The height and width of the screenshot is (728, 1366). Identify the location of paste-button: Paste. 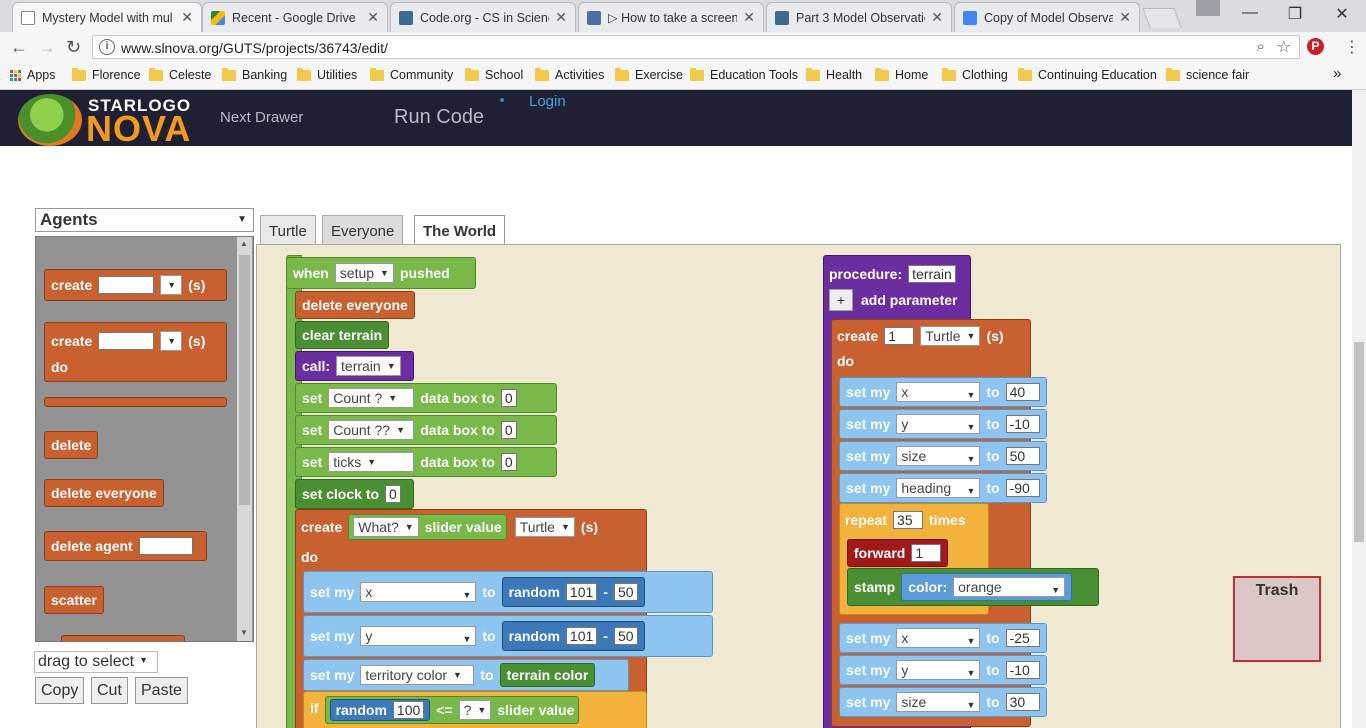
(161, 690).